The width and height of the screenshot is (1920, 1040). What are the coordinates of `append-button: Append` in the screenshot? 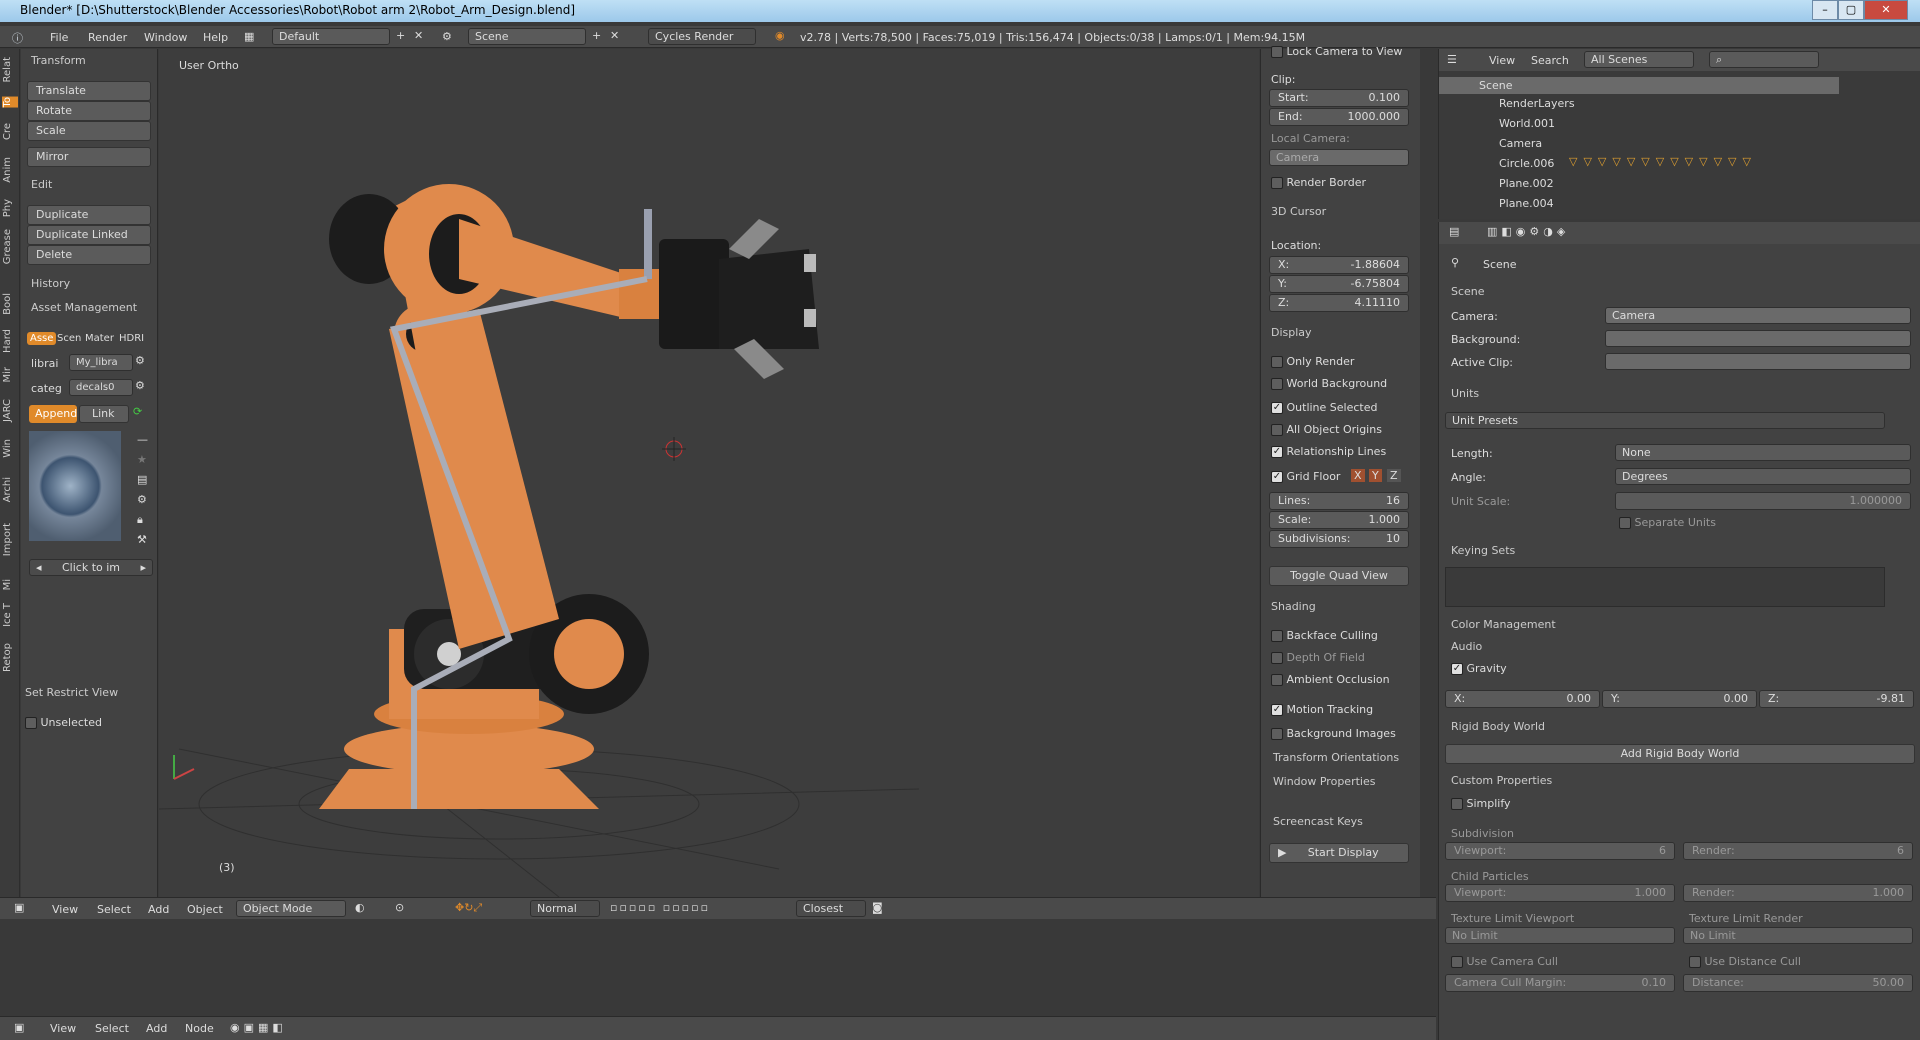 It's located at (53, 414).